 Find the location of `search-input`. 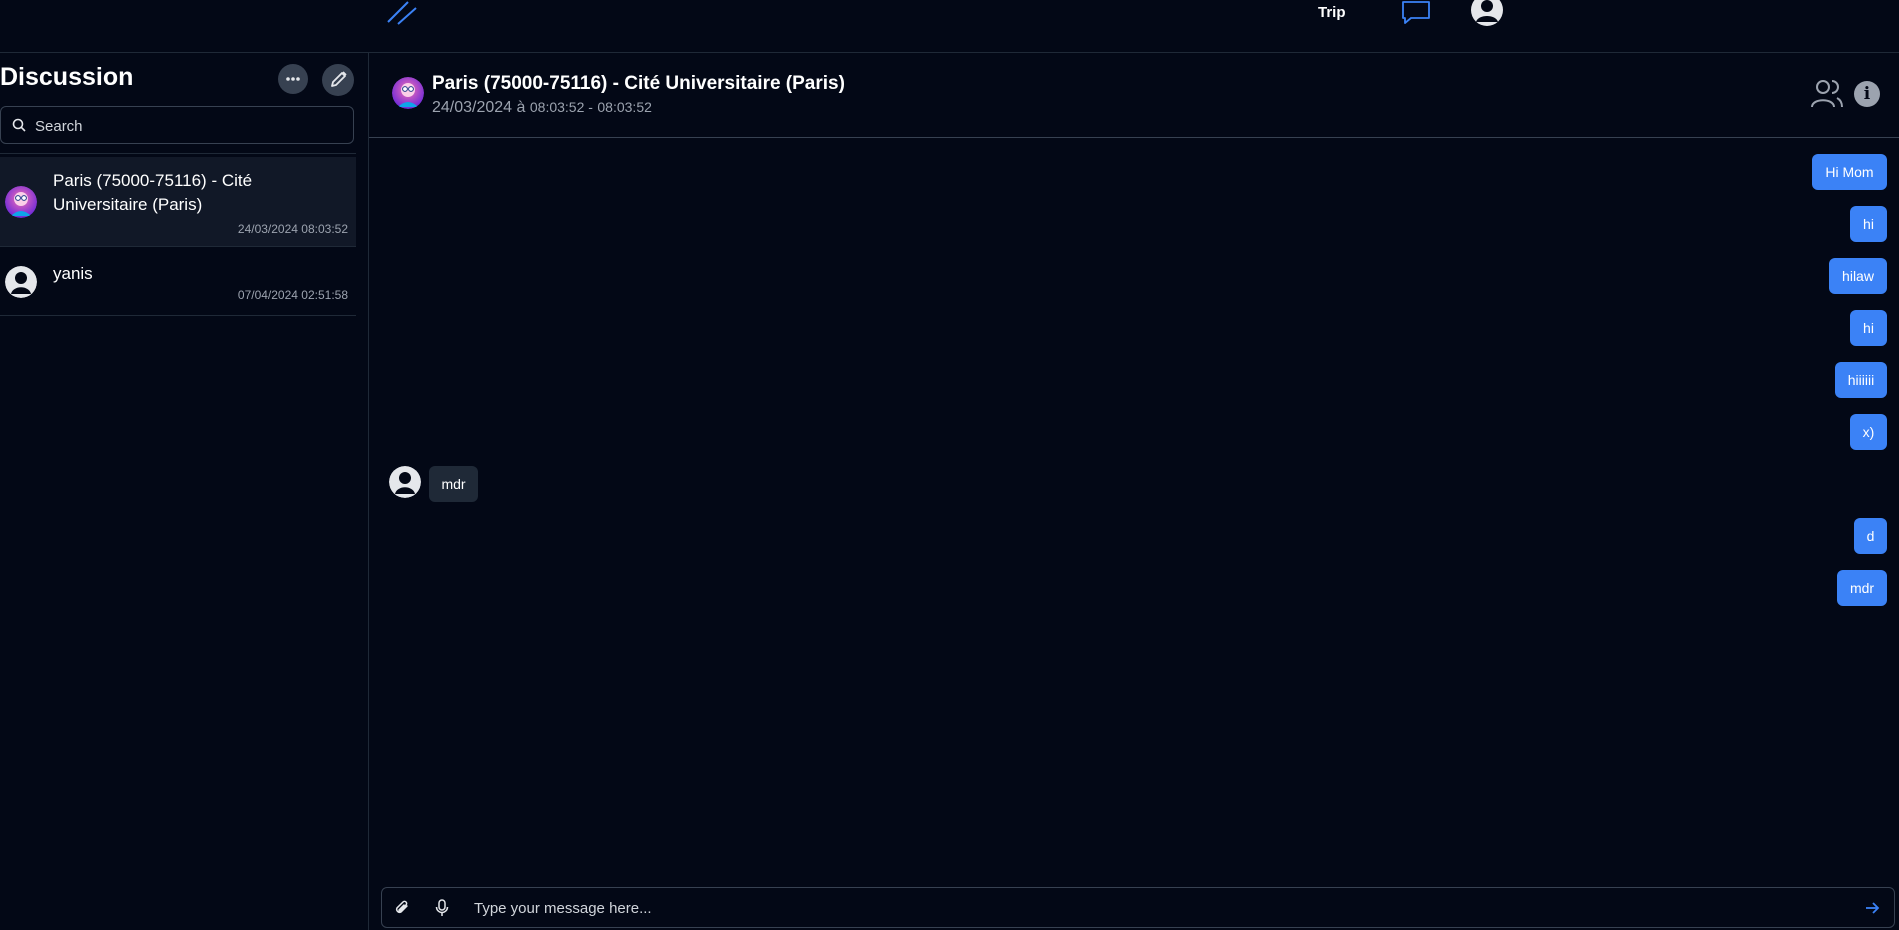

search-input is located at coordinates (190, 126).